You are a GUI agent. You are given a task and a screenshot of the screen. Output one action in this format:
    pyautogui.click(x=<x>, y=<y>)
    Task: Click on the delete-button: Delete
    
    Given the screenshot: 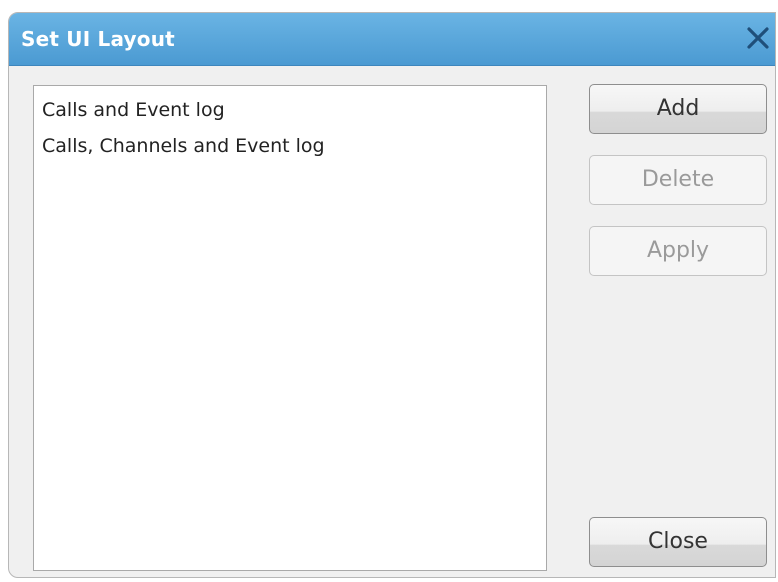 What is the action you would take?
    pyautogui.click(x=678, y=180)
    